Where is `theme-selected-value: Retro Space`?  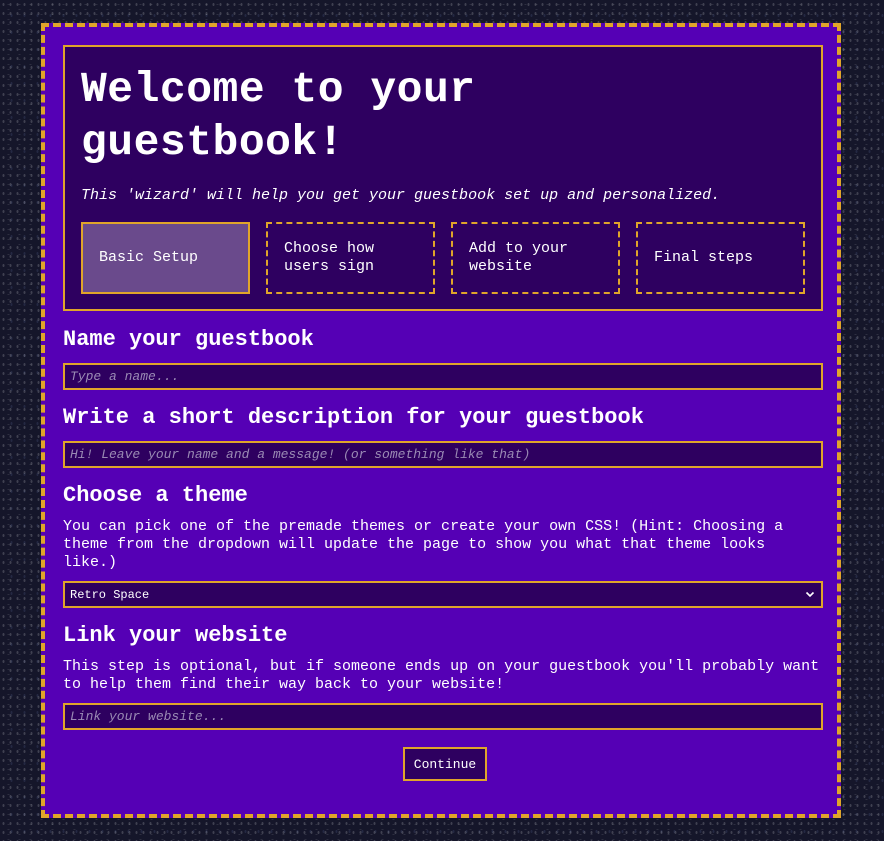 theme-selected-value: Retro Space is located at coordinates (110, 594).